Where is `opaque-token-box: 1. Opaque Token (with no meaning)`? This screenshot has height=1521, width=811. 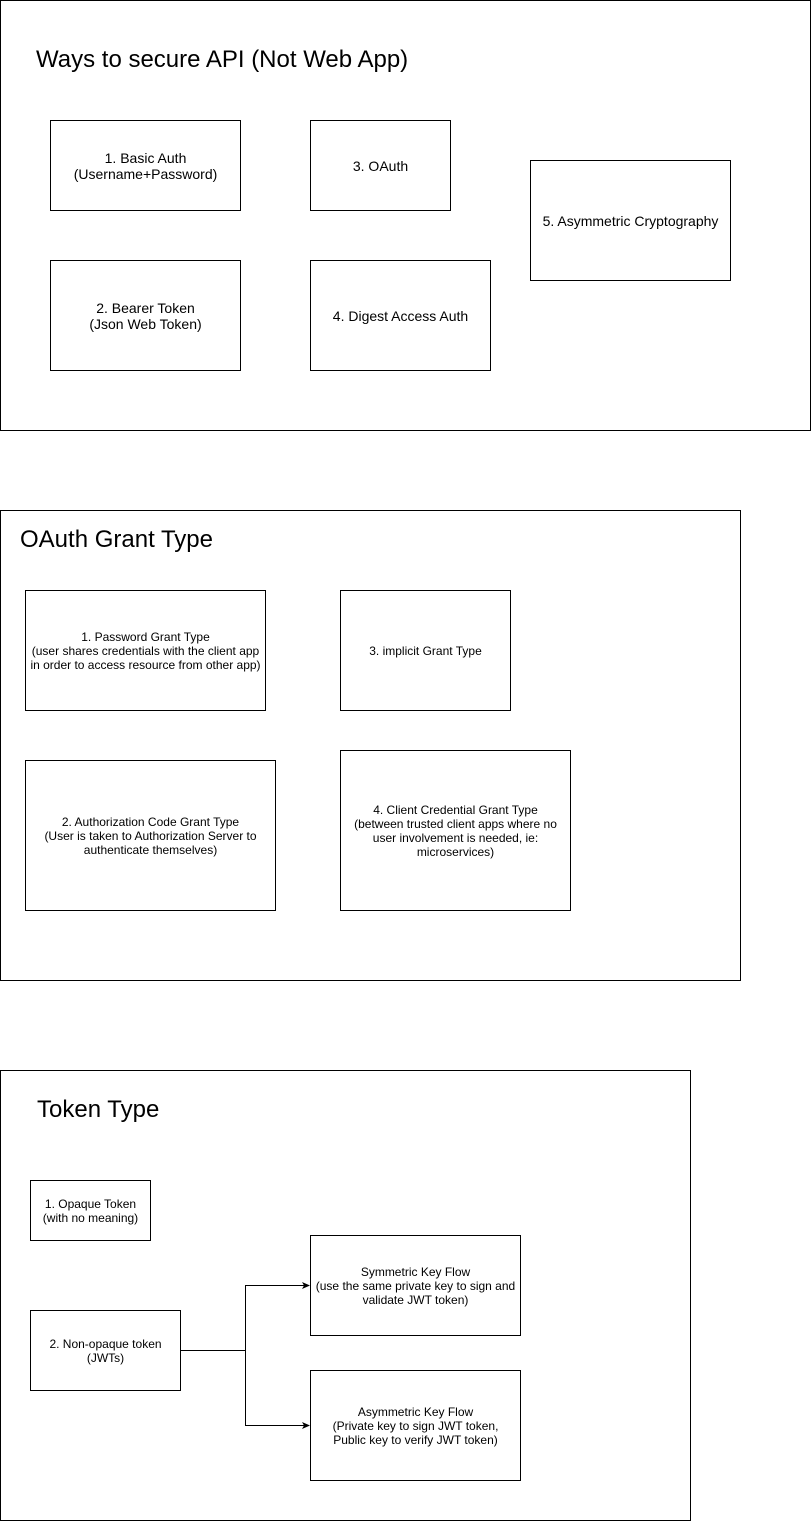 opaque-token-box: 1. Opaque Token (with no meaning) is located at coordinates (90, 1210).